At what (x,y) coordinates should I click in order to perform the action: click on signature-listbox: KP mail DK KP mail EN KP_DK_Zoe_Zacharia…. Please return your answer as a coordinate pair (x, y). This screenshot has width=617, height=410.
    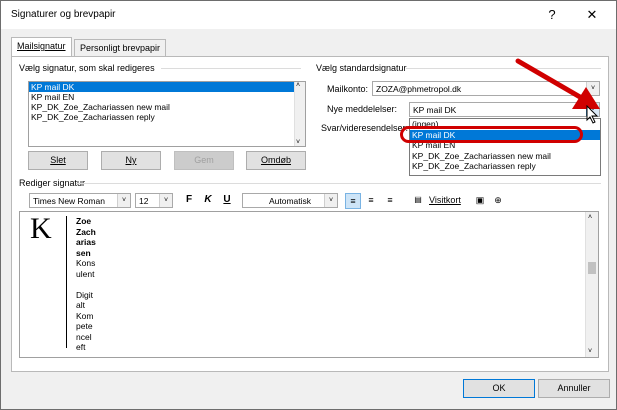
    Looking at the image, I should click on (167, 114).